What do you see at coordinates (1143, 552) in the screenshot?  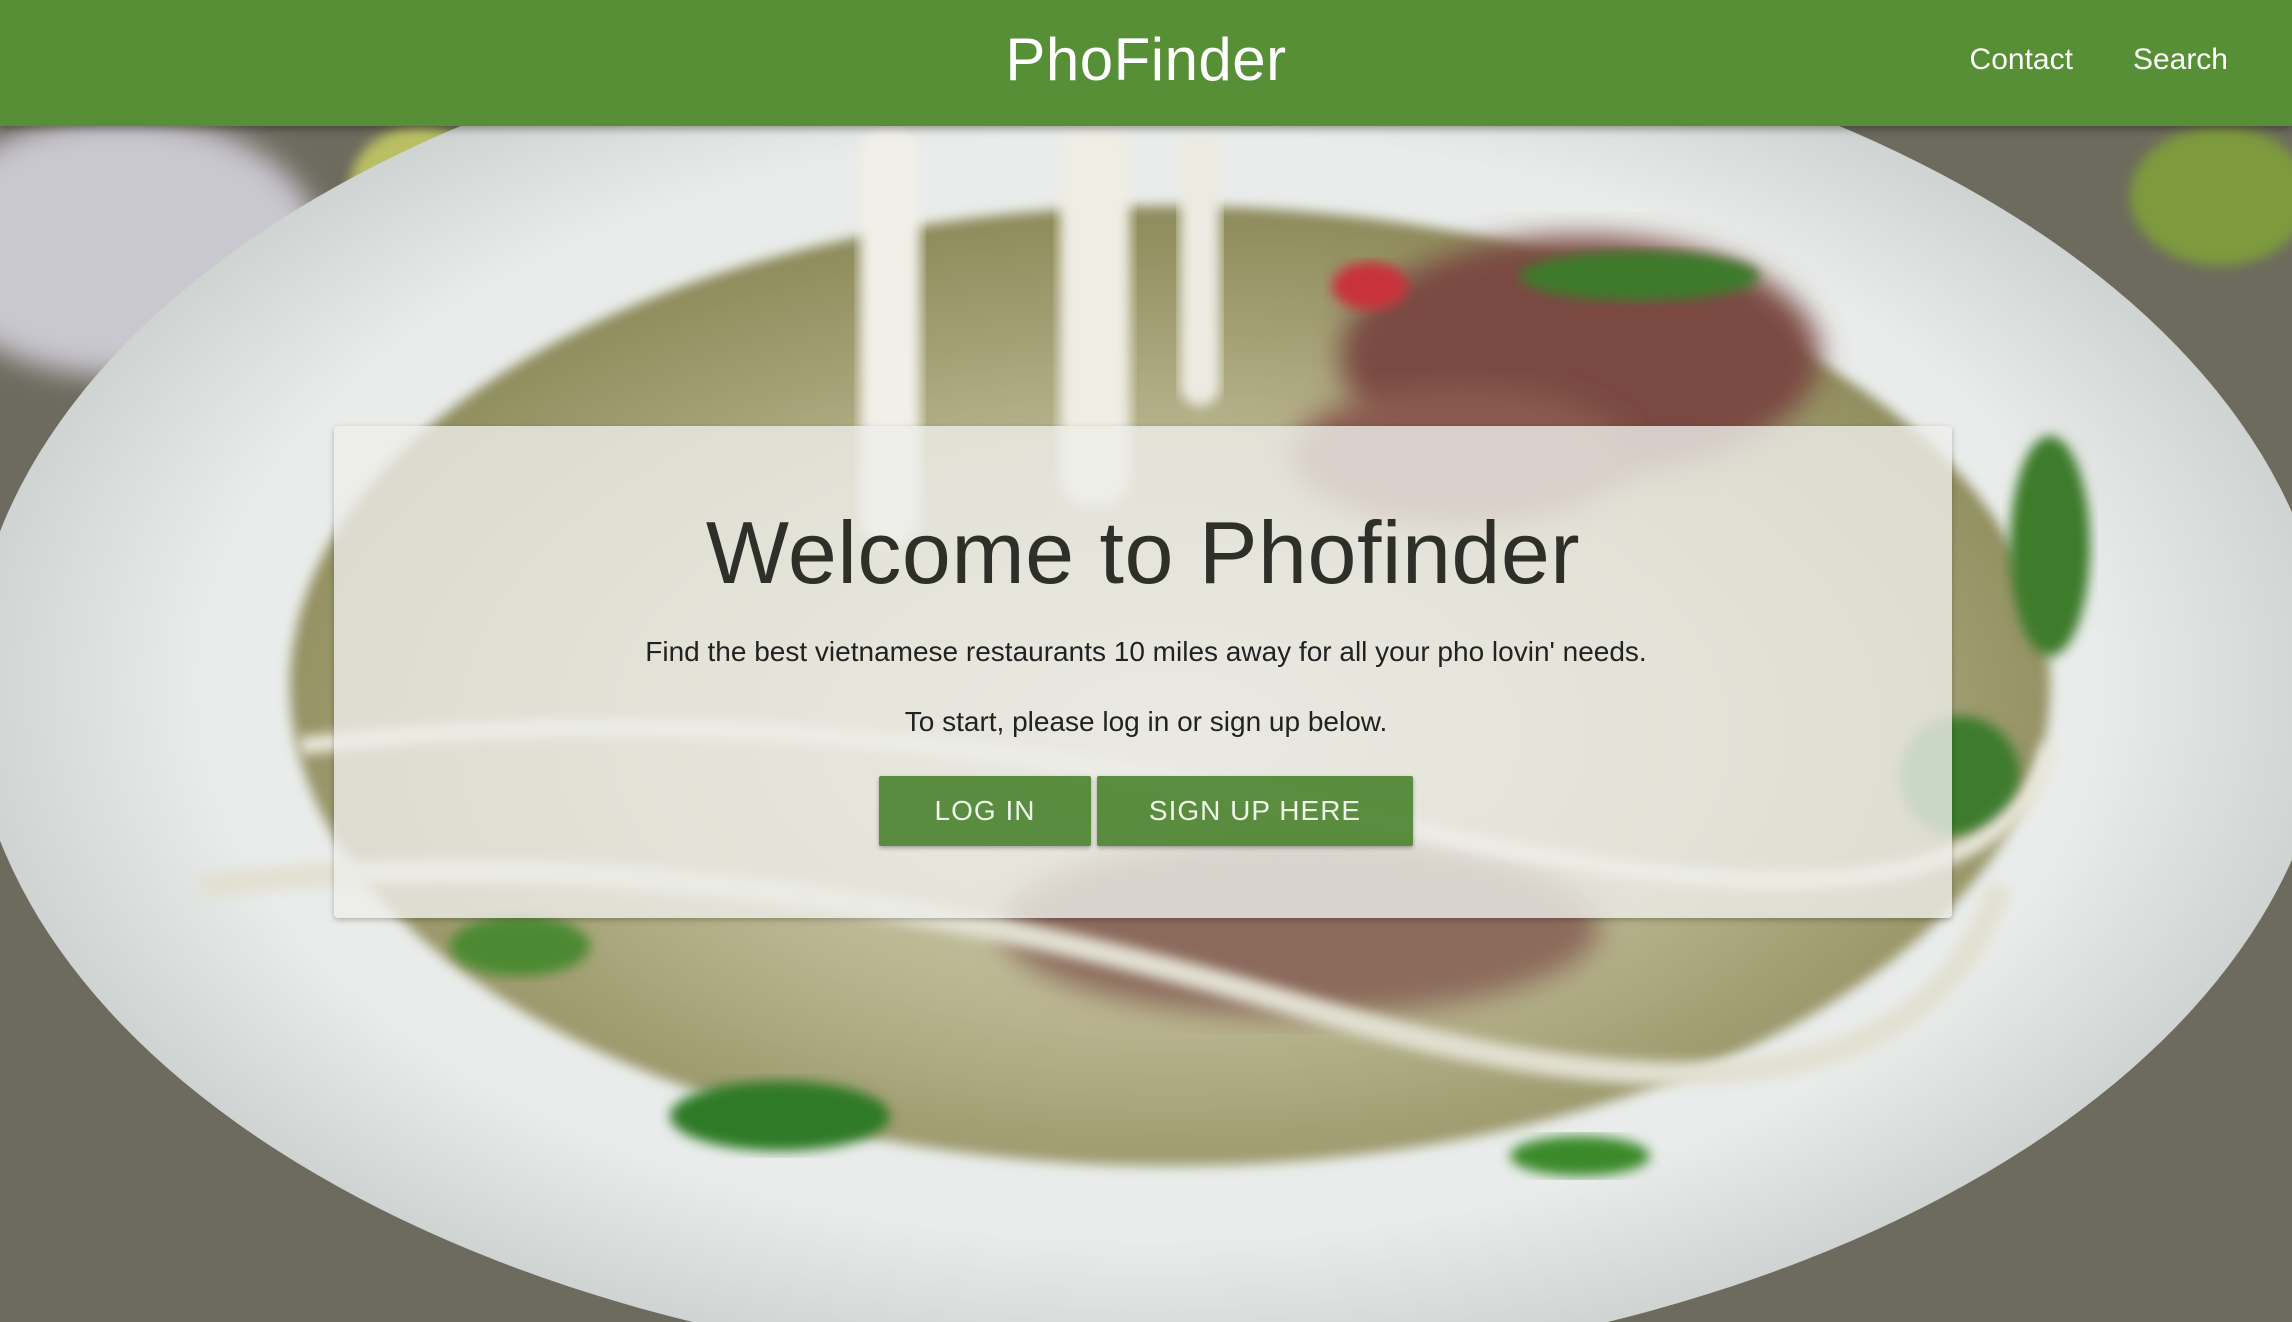 I see `welcome-title: Welcome to Phofinder` at bounding box center [1143, 552].